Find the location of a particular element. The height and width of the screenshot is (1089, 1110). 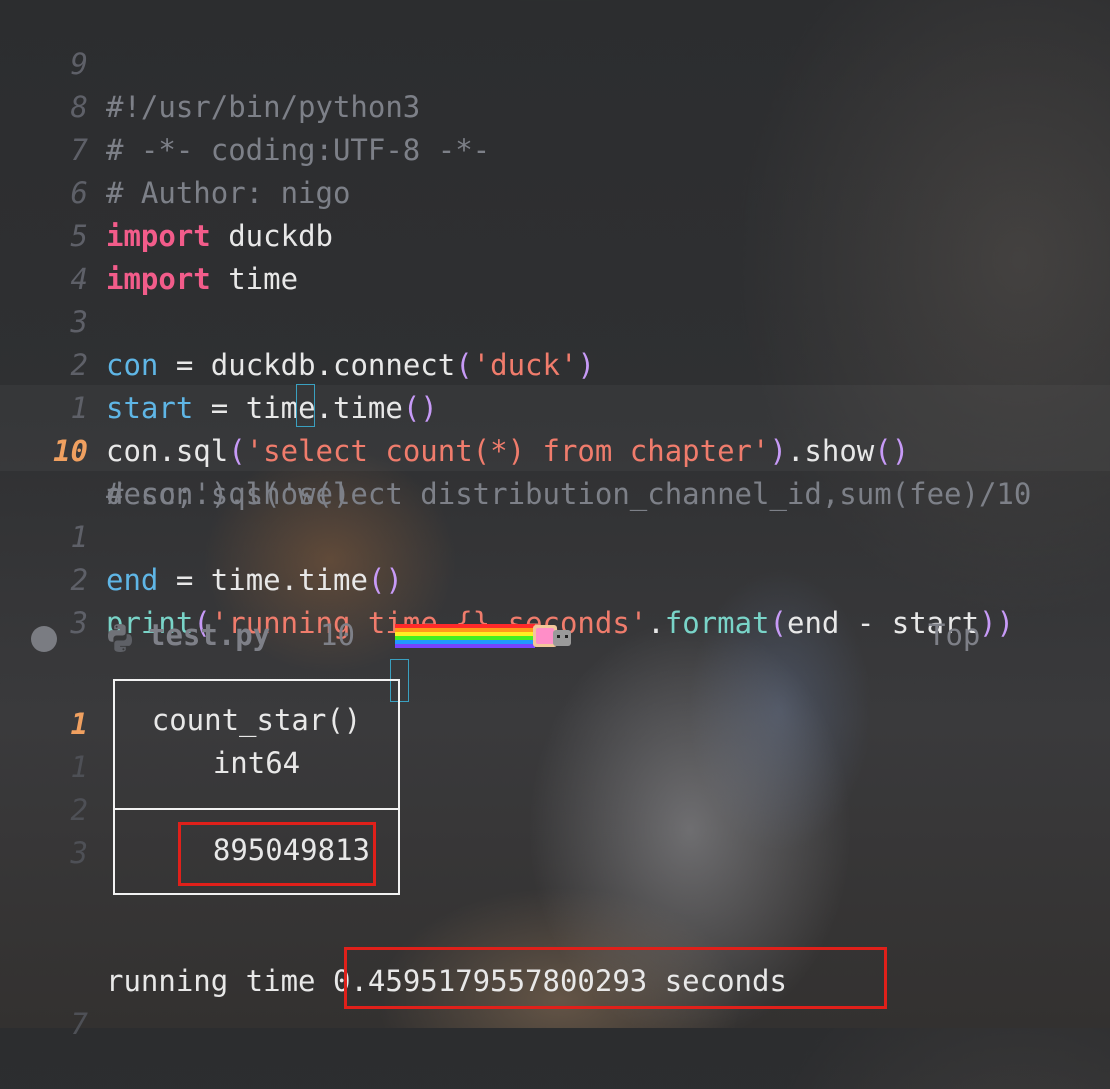

code-comment: #!/usr/bin/python3 is located at coordinates (263, 107).